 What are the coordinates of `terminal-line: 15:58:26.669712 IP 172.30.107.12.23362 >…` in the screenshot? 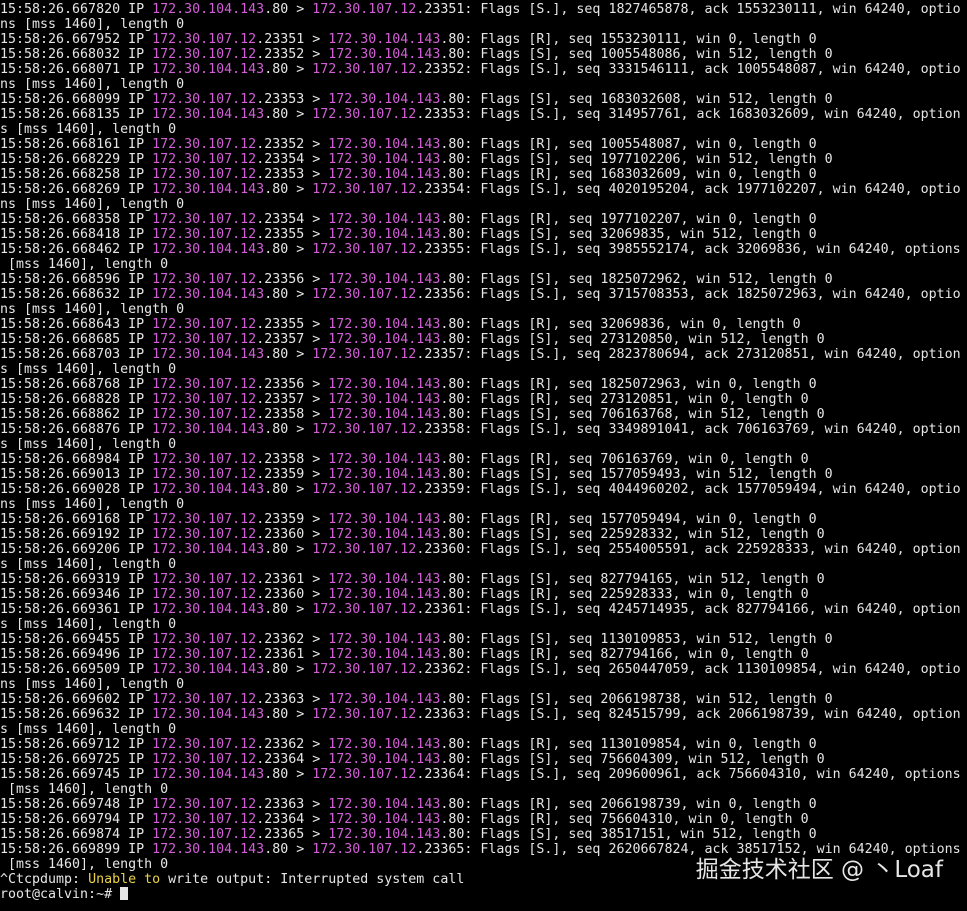 It's located at (483, 744).